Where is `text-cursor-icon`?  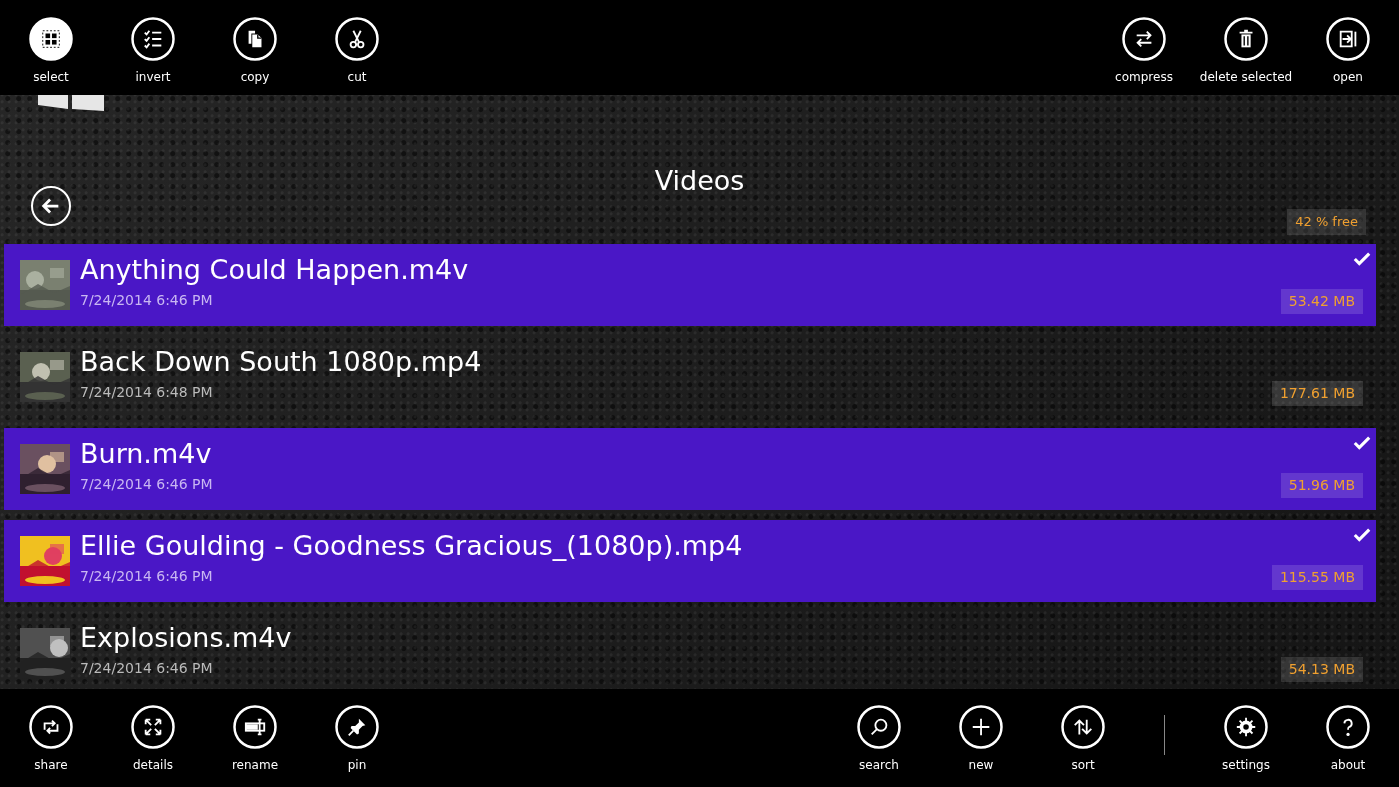 text-cursor-icon is located at coordinates (255, 727).